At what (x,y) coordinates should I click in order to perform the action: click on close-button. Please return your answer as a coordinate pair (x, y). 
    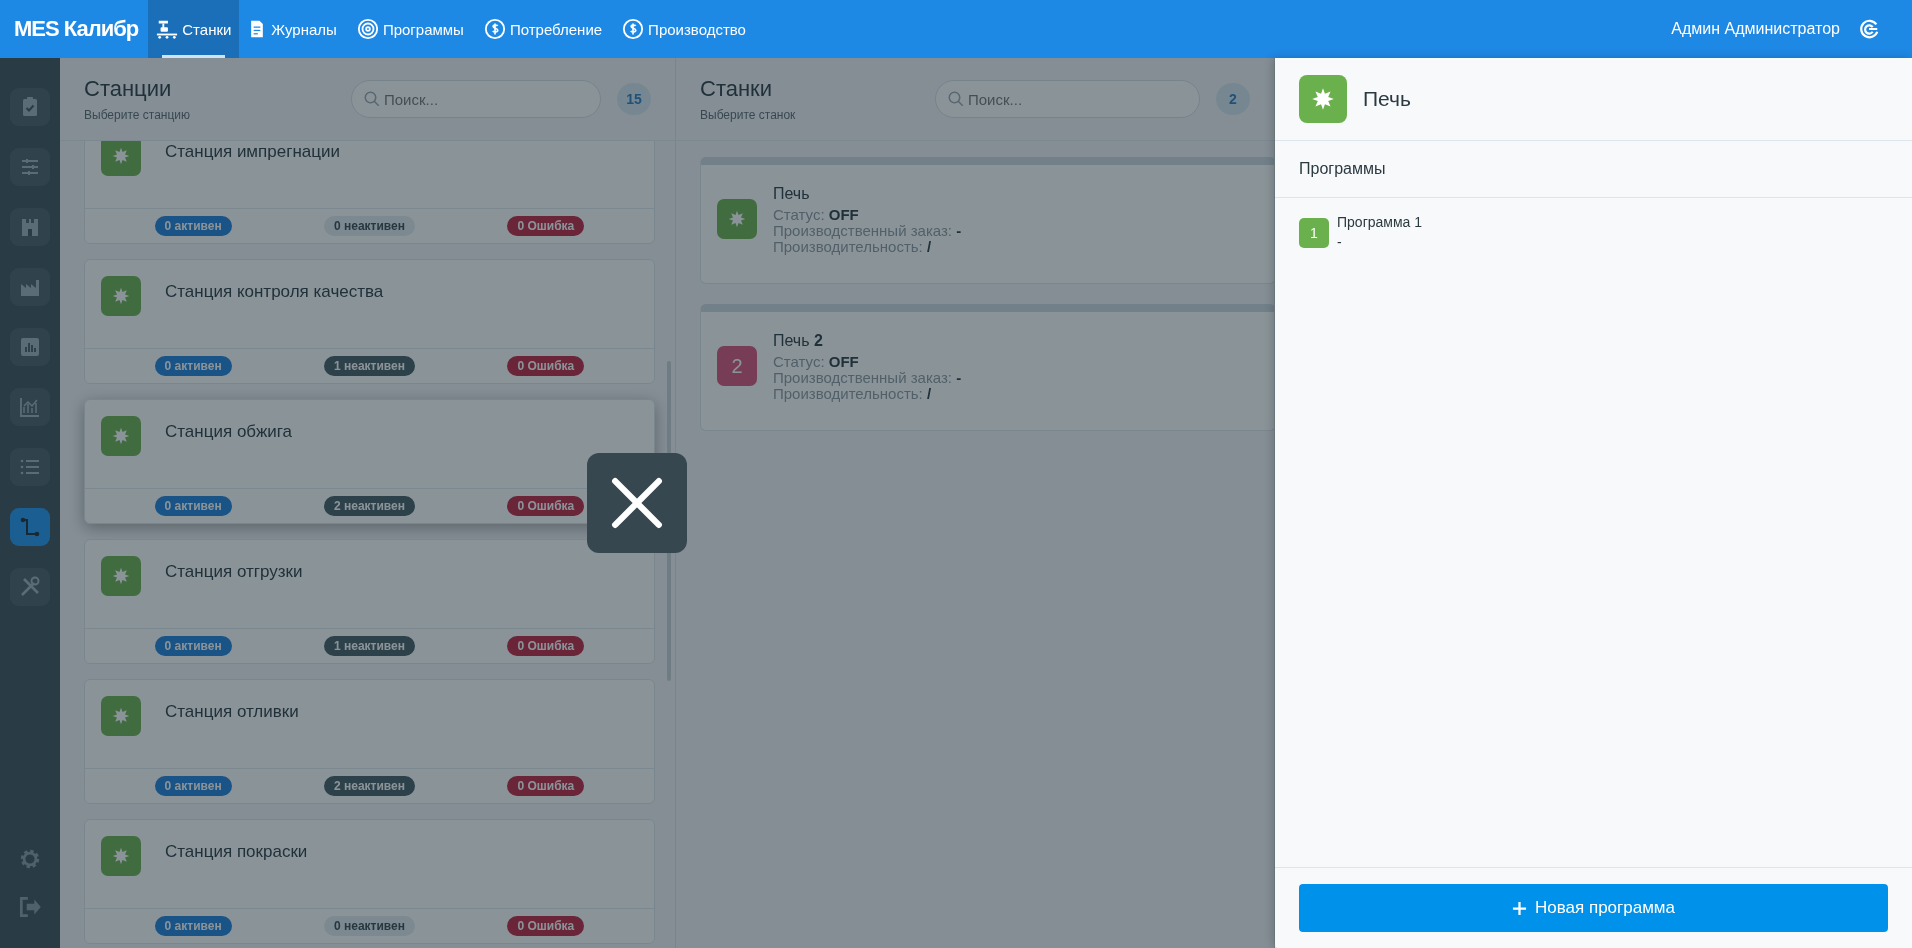
    Looking at the image, I should click on (637, 503).